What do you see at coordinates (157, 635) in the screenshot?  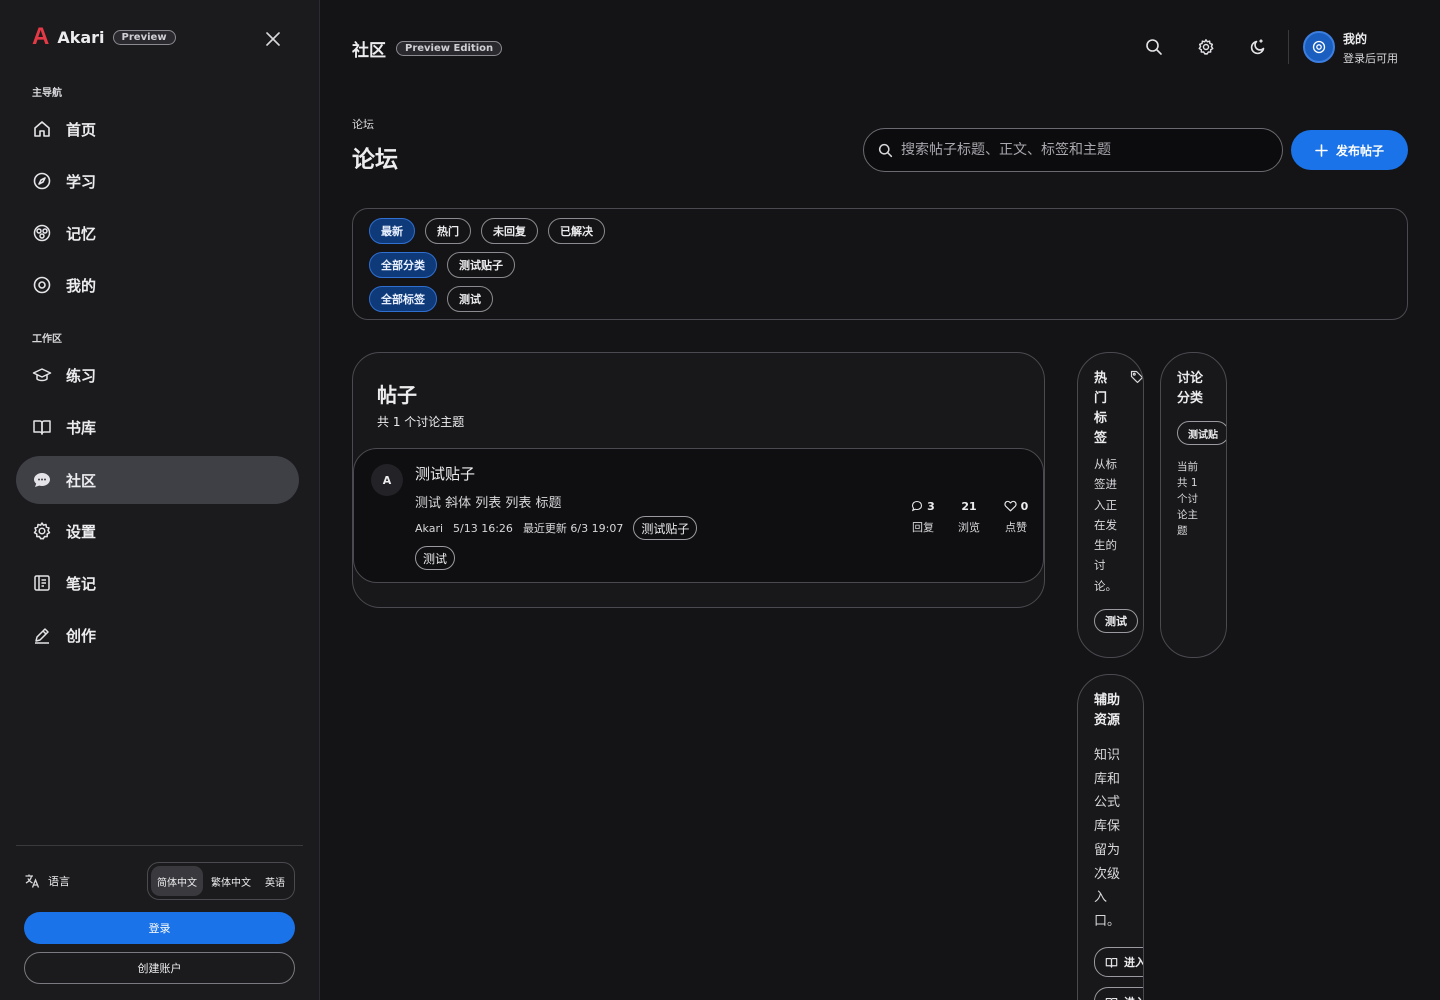 I see `sidebar-item-create: 创作` at bounding box center [157, 635].